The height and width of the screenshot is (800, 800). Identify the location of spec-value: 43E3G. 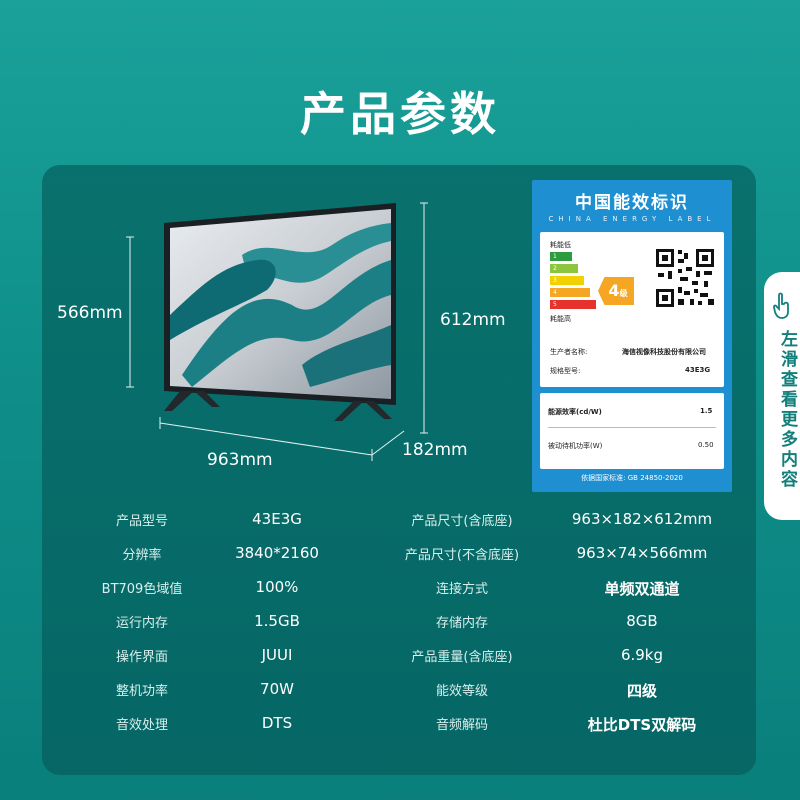
(277, 519).